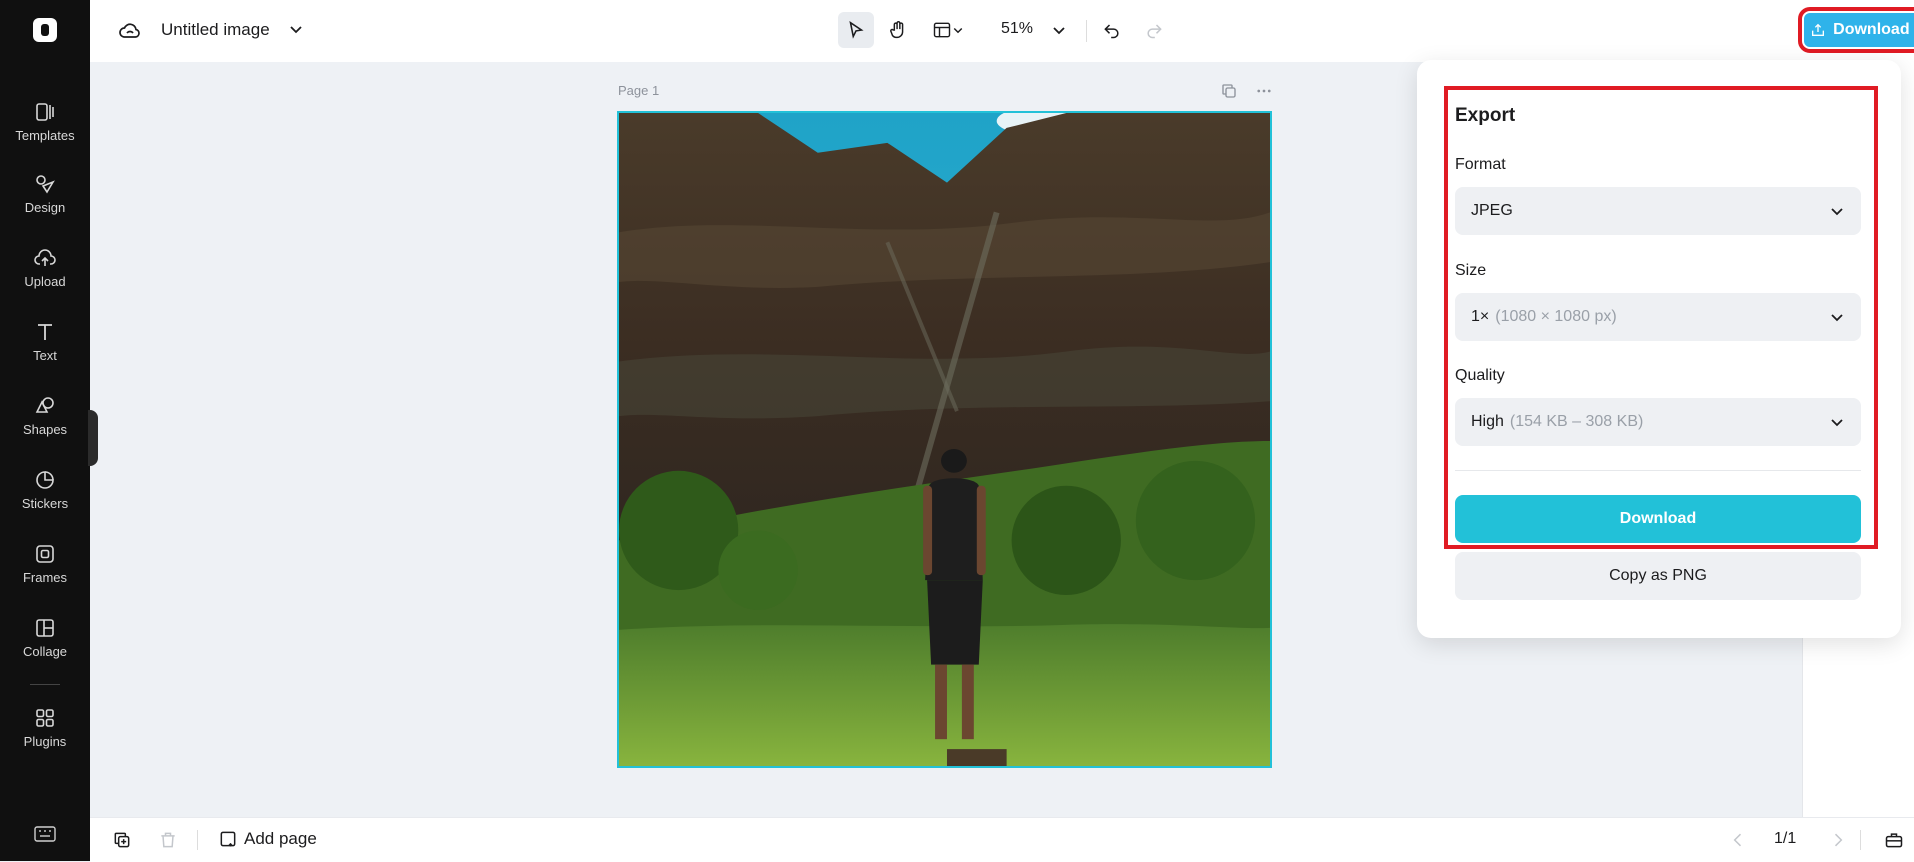 This screenshot has height=862, width=1914. Describe the element at coordinates (45, 257) in the screenshot. I see `upload-icon` at that location.